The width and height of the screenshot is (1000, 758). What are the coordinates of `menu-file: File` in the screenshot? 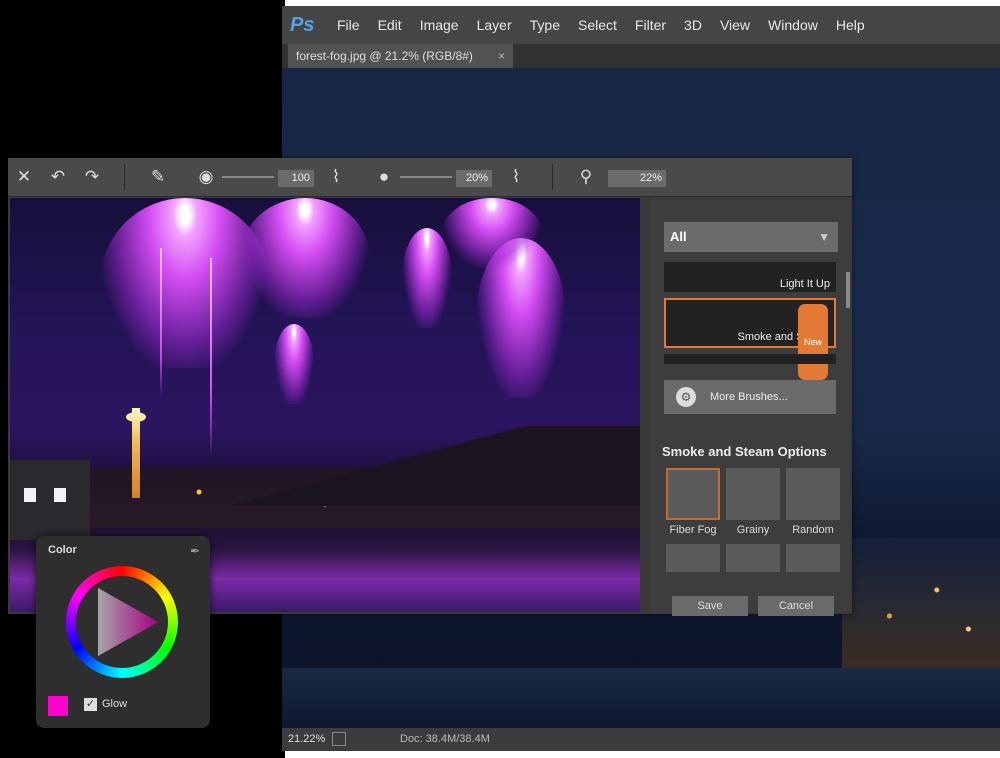 It's located at (348, 25).